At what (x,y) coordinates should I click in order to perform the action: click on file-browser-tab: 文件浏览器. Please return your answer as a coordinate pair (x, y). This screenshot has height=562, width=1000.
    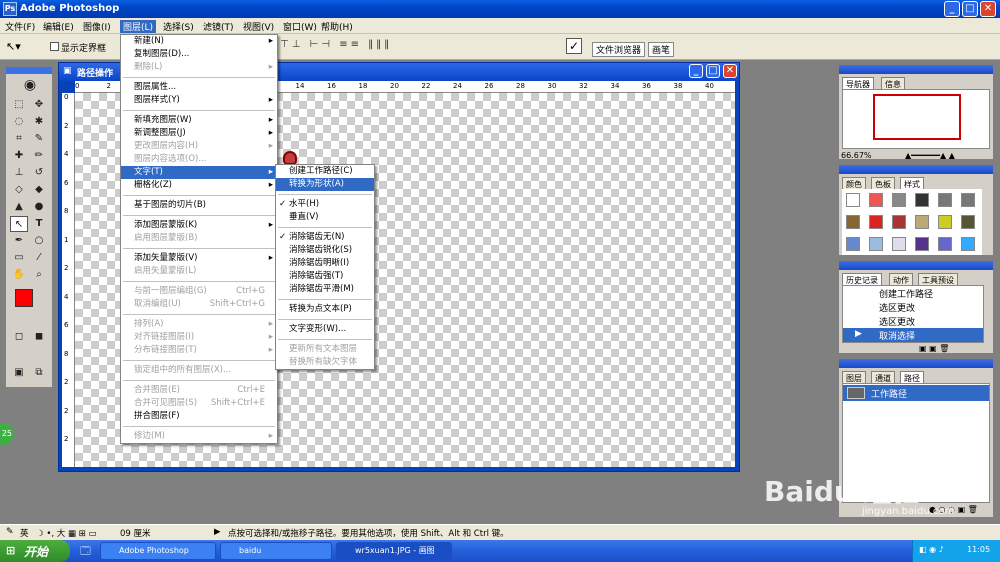
    Looking at the image, I should click on (619, 49).